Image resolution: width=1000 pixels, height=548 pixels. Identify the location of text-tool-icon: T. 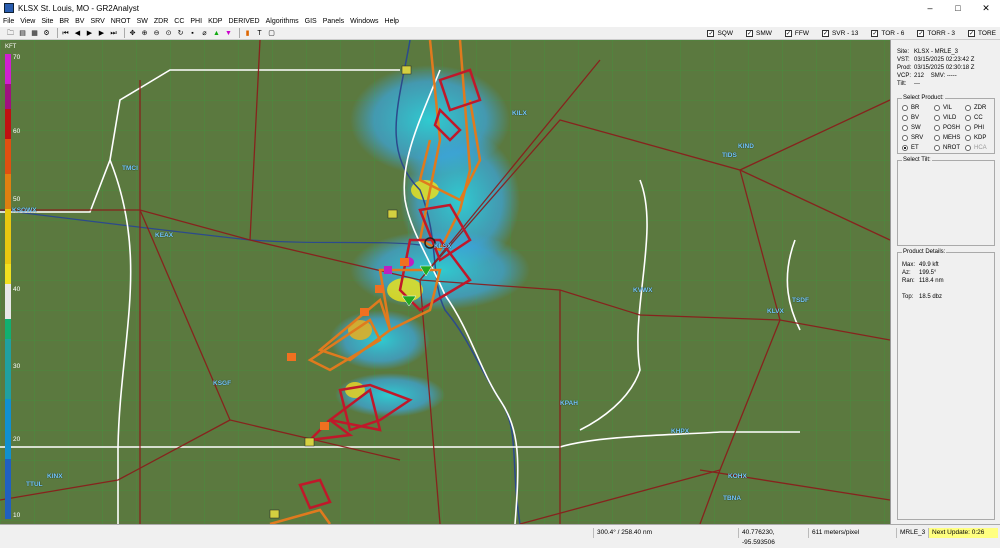
(259, 33).